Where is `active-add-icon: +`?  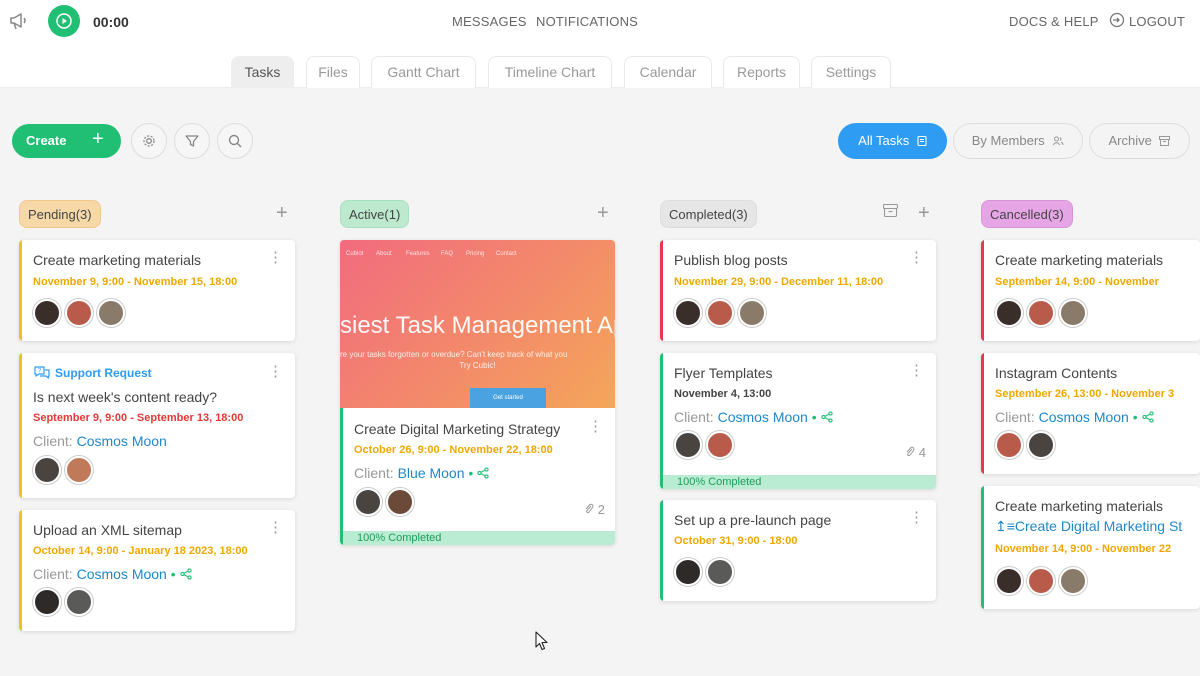 active-add-icon: + is located at coordinates (603, 213).